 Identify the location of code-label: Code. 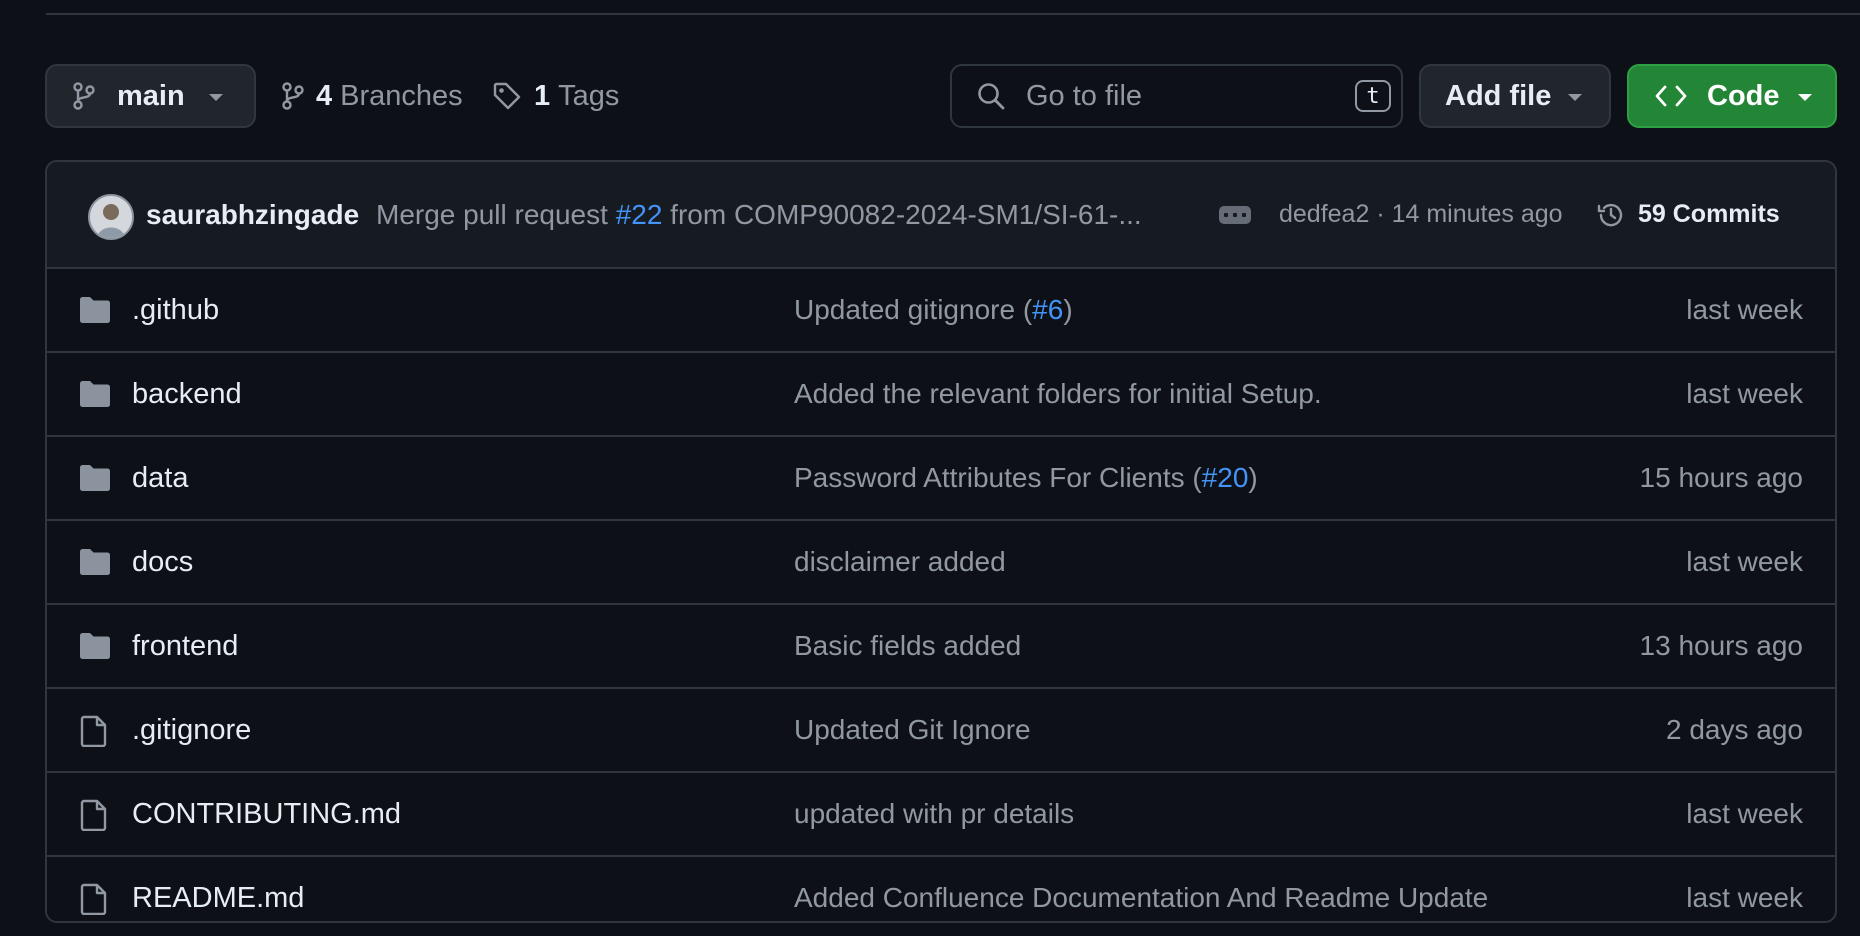
(1743, 95).